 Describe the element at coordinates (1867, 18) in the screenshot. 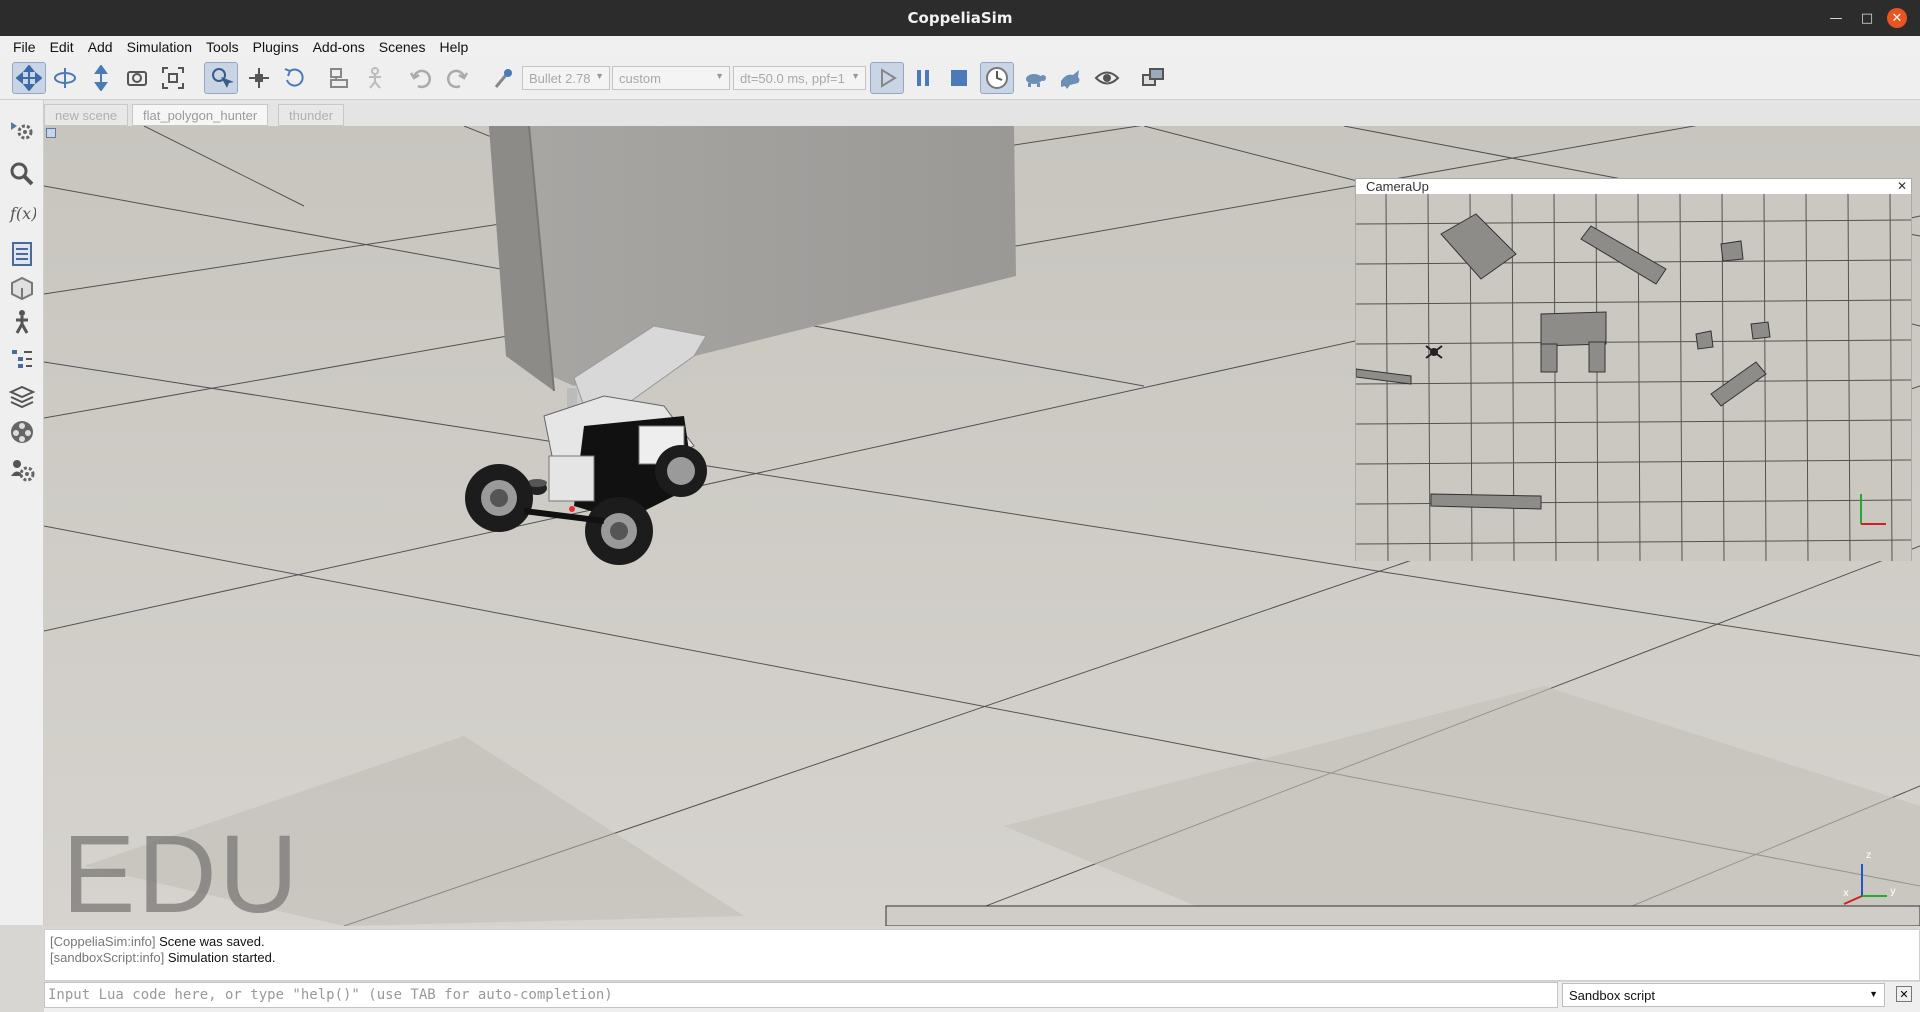

I see `maximize-icon: □` at that location.